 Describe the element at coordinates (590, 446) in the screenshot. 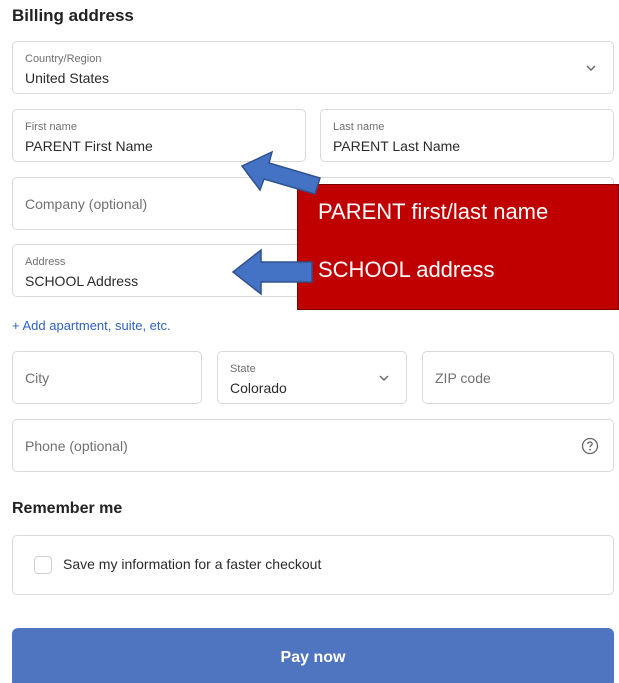

I see `question-circle-icon` at that location.